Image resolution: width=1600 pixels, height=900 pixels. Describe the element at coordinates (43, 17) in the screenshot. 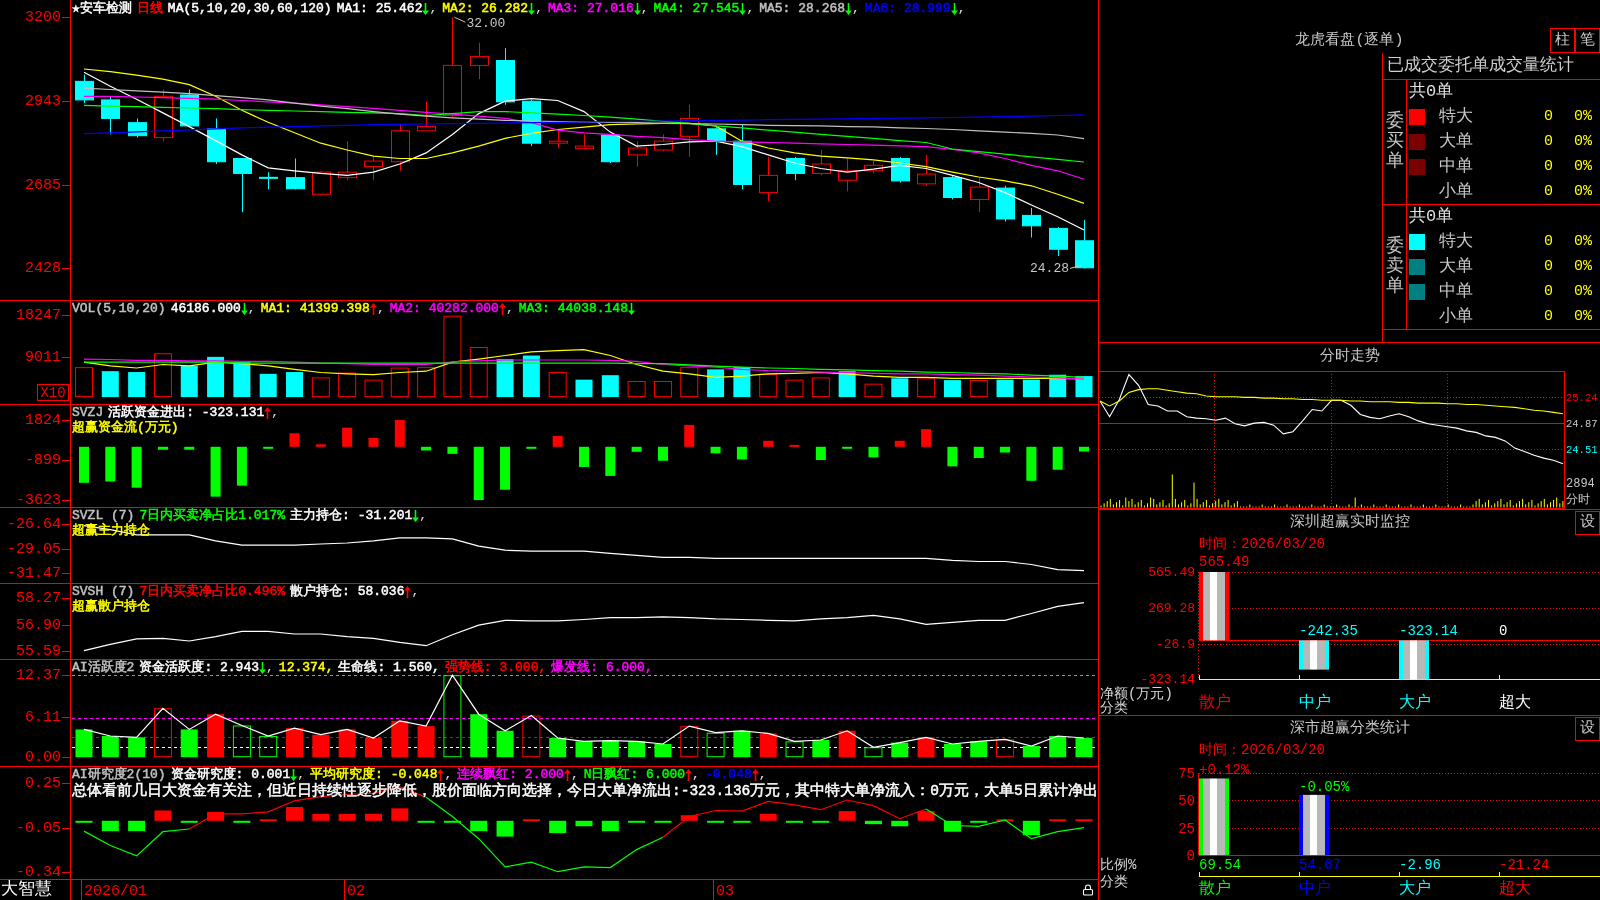

I see `axis-label: 3200` at that location.